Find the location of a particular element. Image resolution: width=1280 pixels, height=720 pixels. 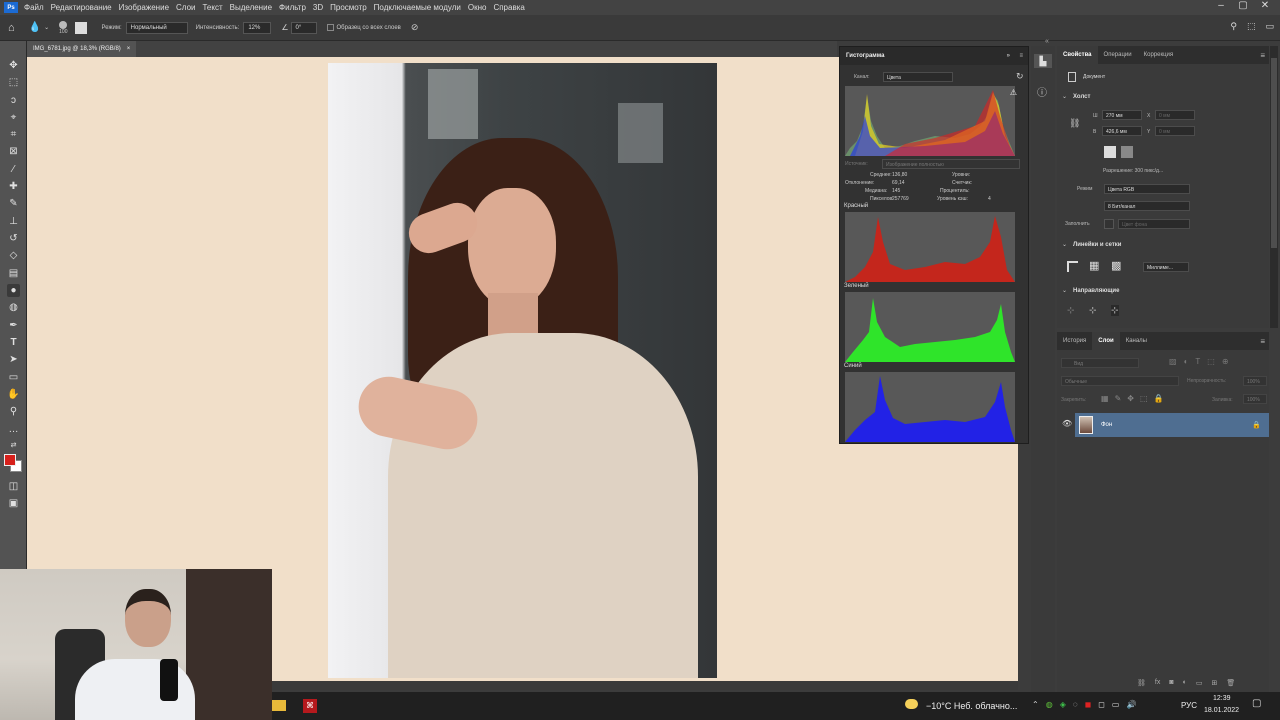

channel-select: Цвета is located at coordinates (918, 77).